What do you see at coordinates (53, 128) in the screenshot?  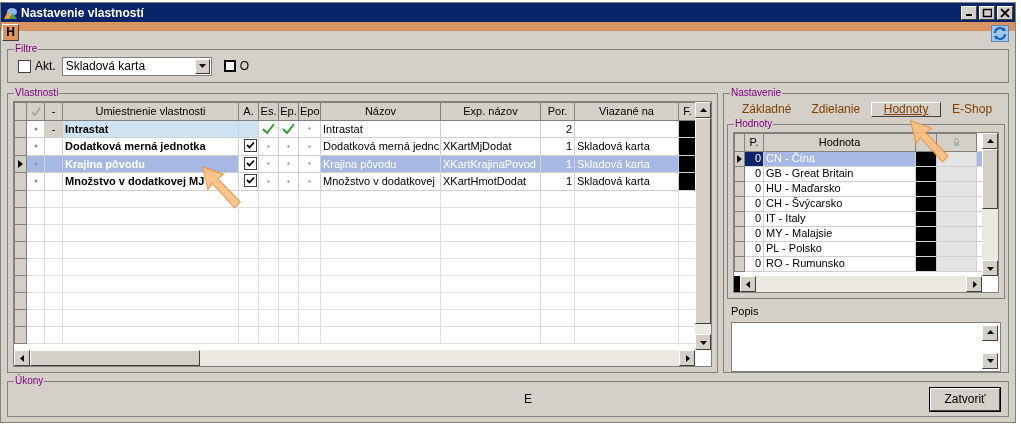 I see `expander-toggle: -` at bounding box center [53, 128].